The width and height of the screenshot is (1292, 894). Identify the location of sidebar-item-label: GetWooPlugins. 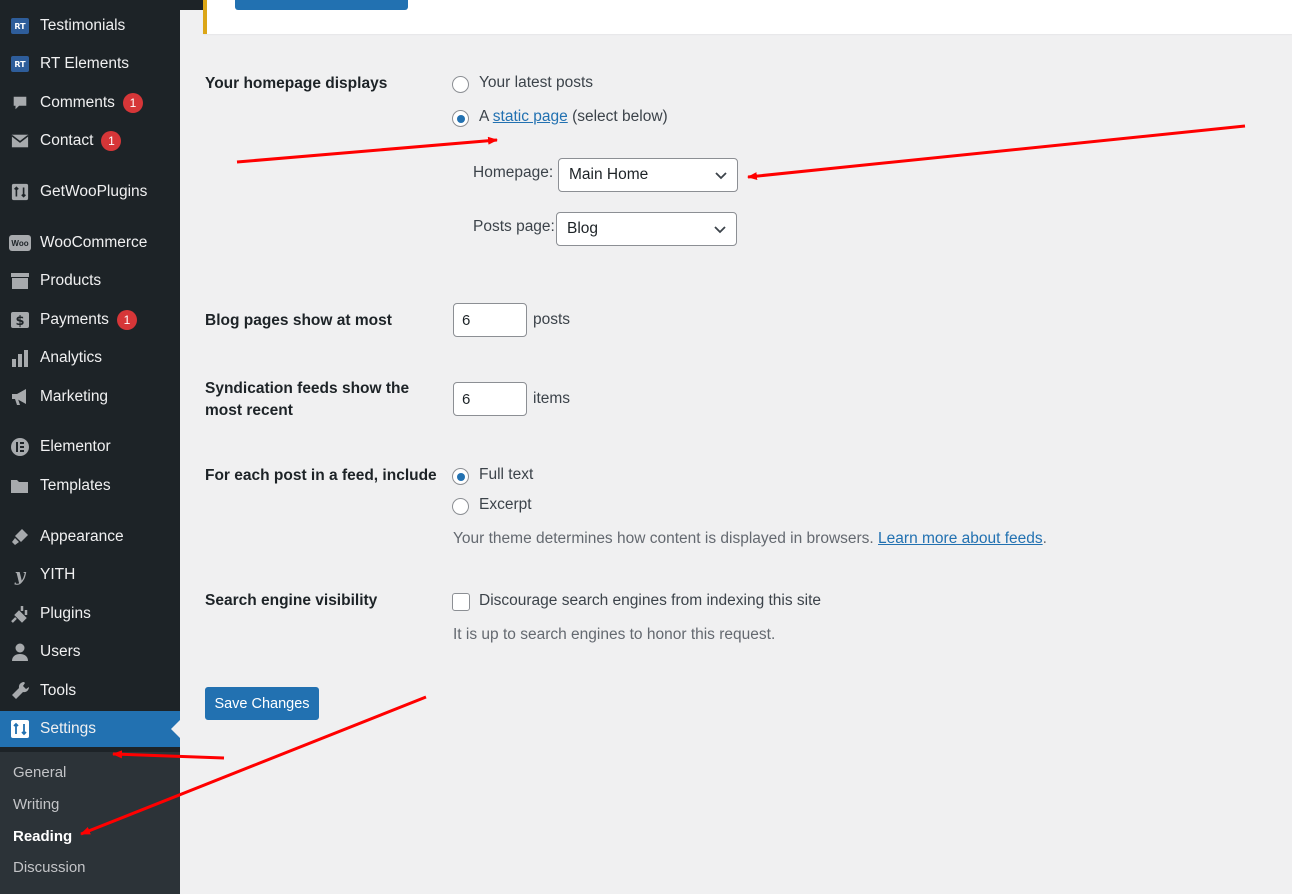
(94, 191).